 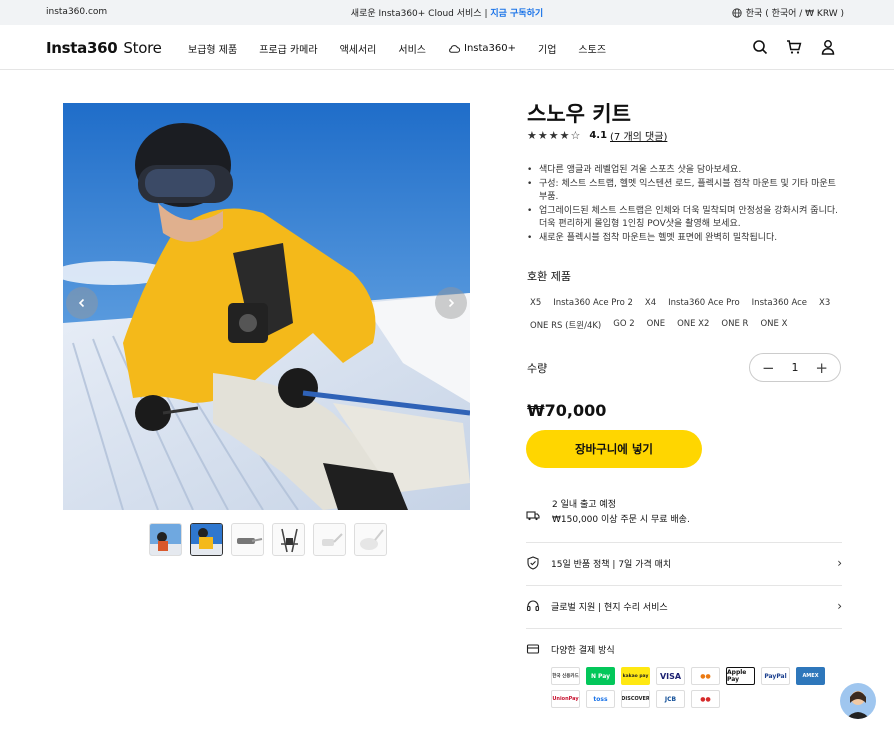 I want to click on korean-card-icon: 한국 신용카드, so click(x=565, y=676).